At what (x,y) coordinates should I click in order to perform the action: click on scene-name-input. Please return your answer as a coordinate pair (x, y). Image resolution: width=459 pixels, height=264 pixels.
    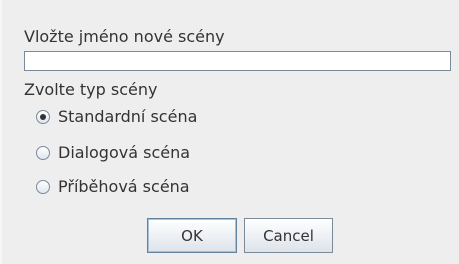
    Looking at the image, I should click on (237, 61).